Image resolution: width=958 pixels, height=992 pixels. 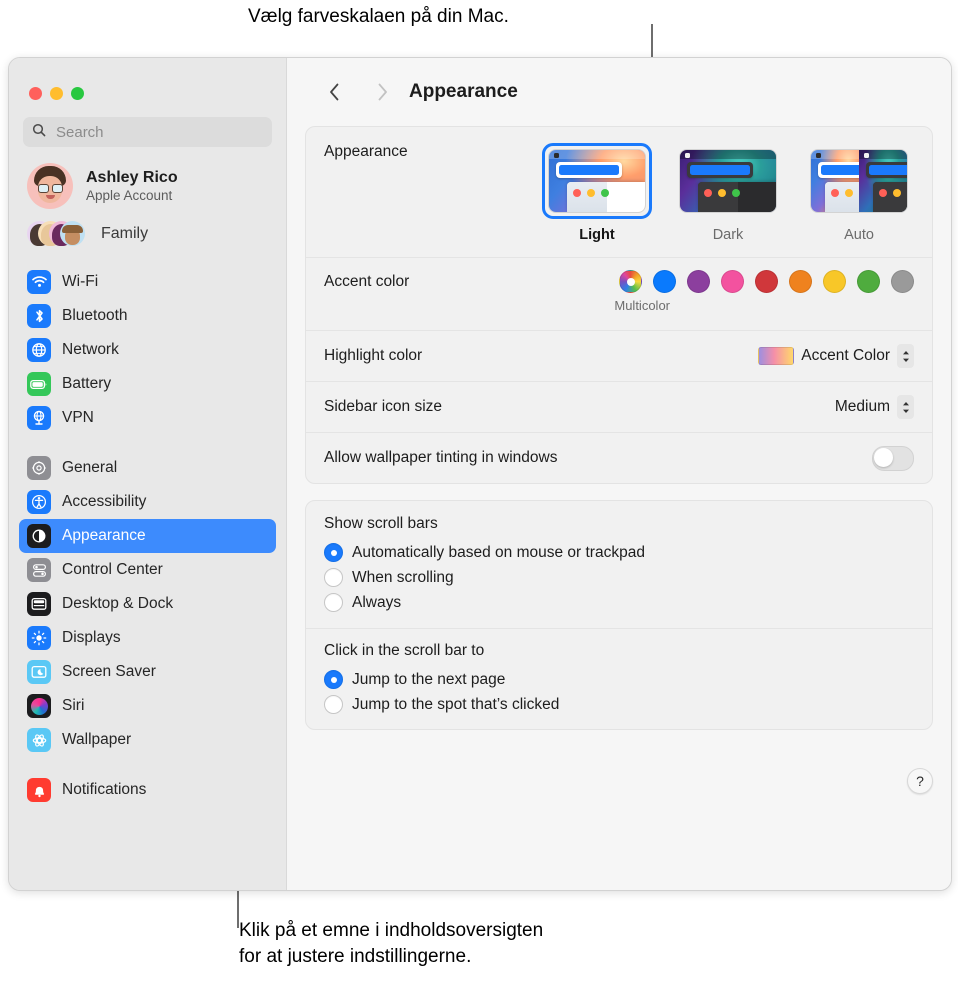 I want to click on sidebar-item-screen-saver: Screen Saver, so click(x=147, y=672).